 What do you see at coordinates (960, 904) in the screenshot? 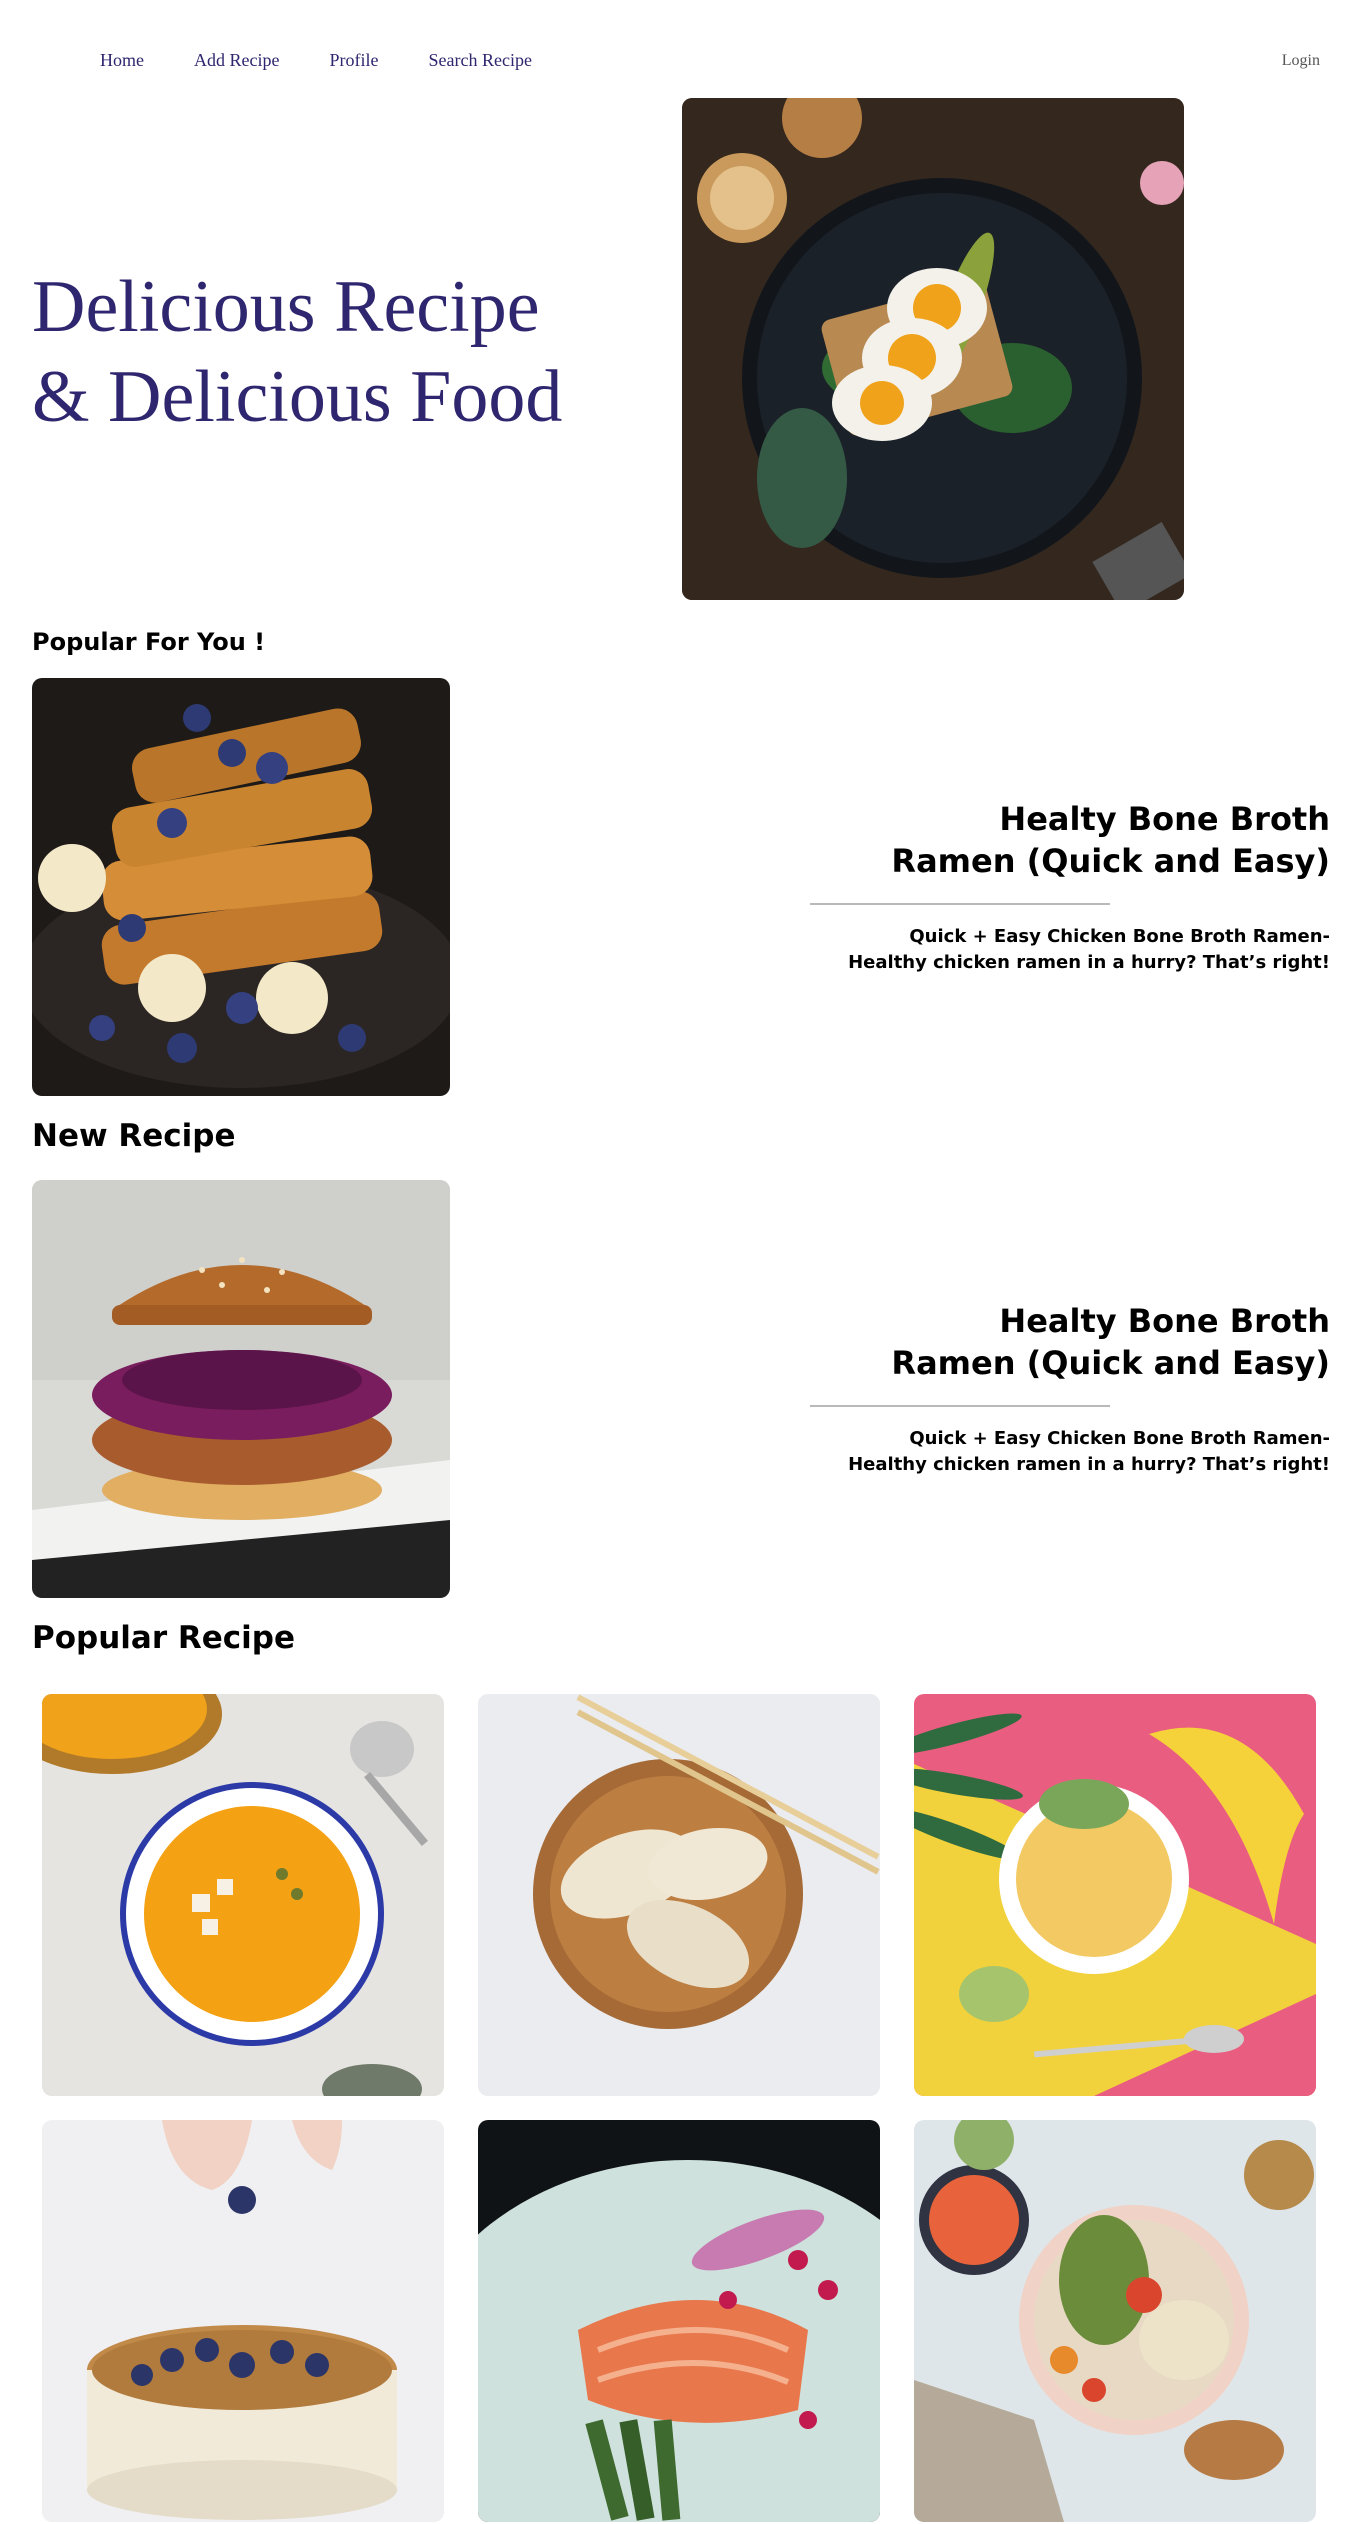
I see `feature-1-divider` at bounding box center [960, 904].